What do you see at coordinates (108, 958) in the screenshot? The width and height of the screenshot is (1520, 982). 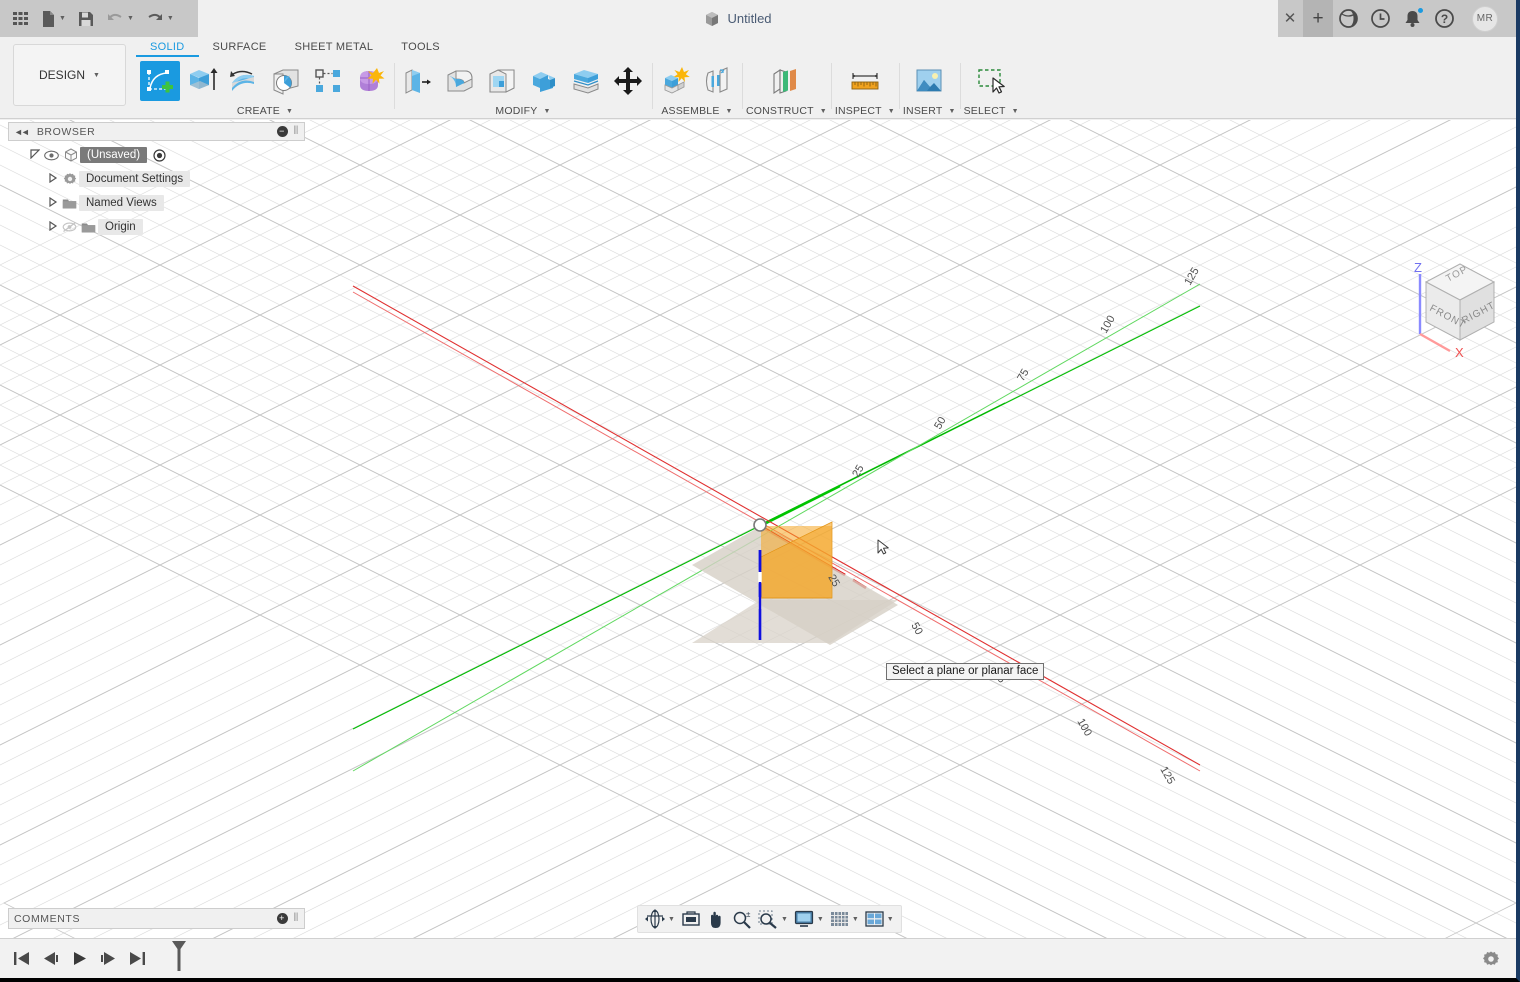 I see `timeline-step-forward-button` at bounding box center [108, 958].